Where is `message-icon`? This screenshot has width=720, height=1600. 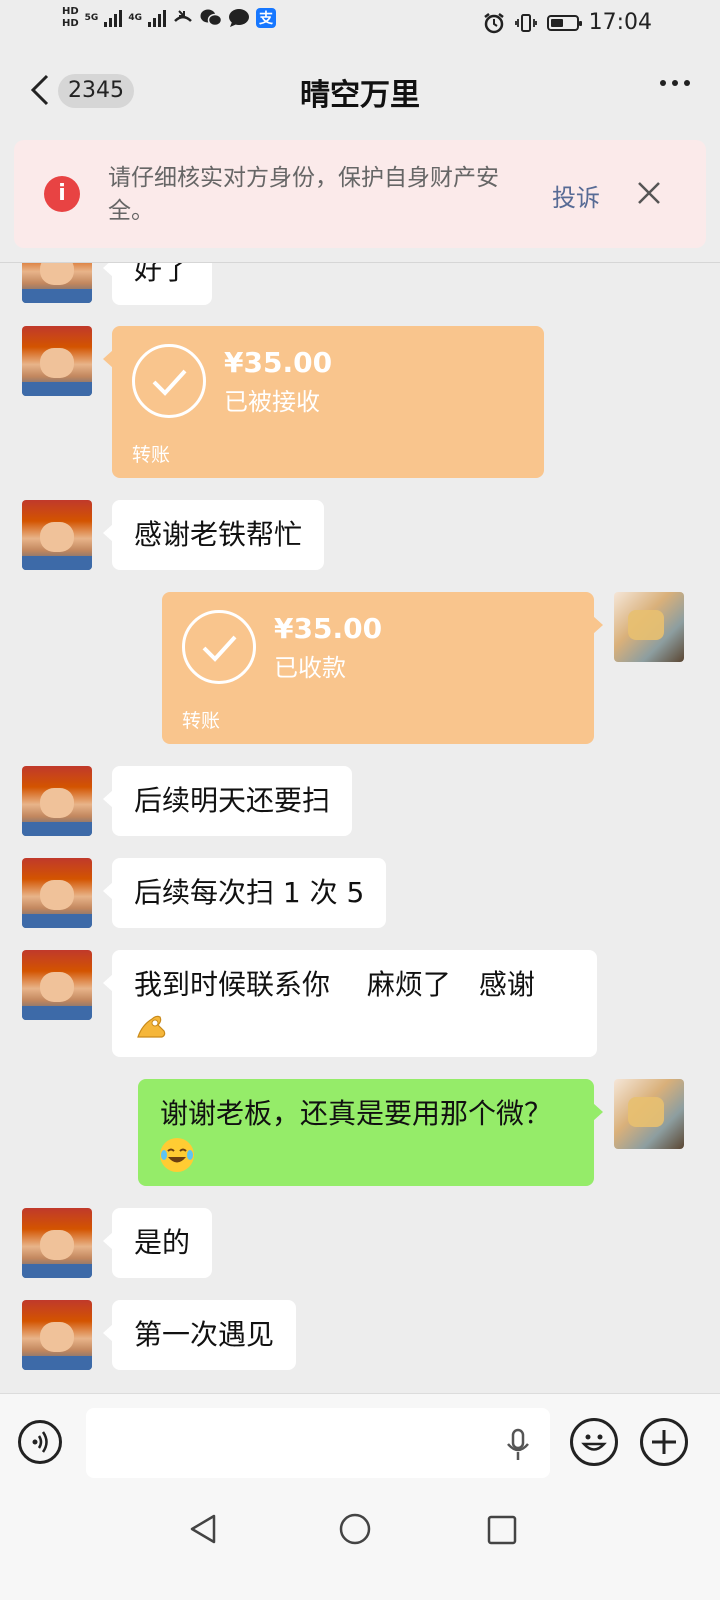 message-icon is located at coordinates (239, 18).